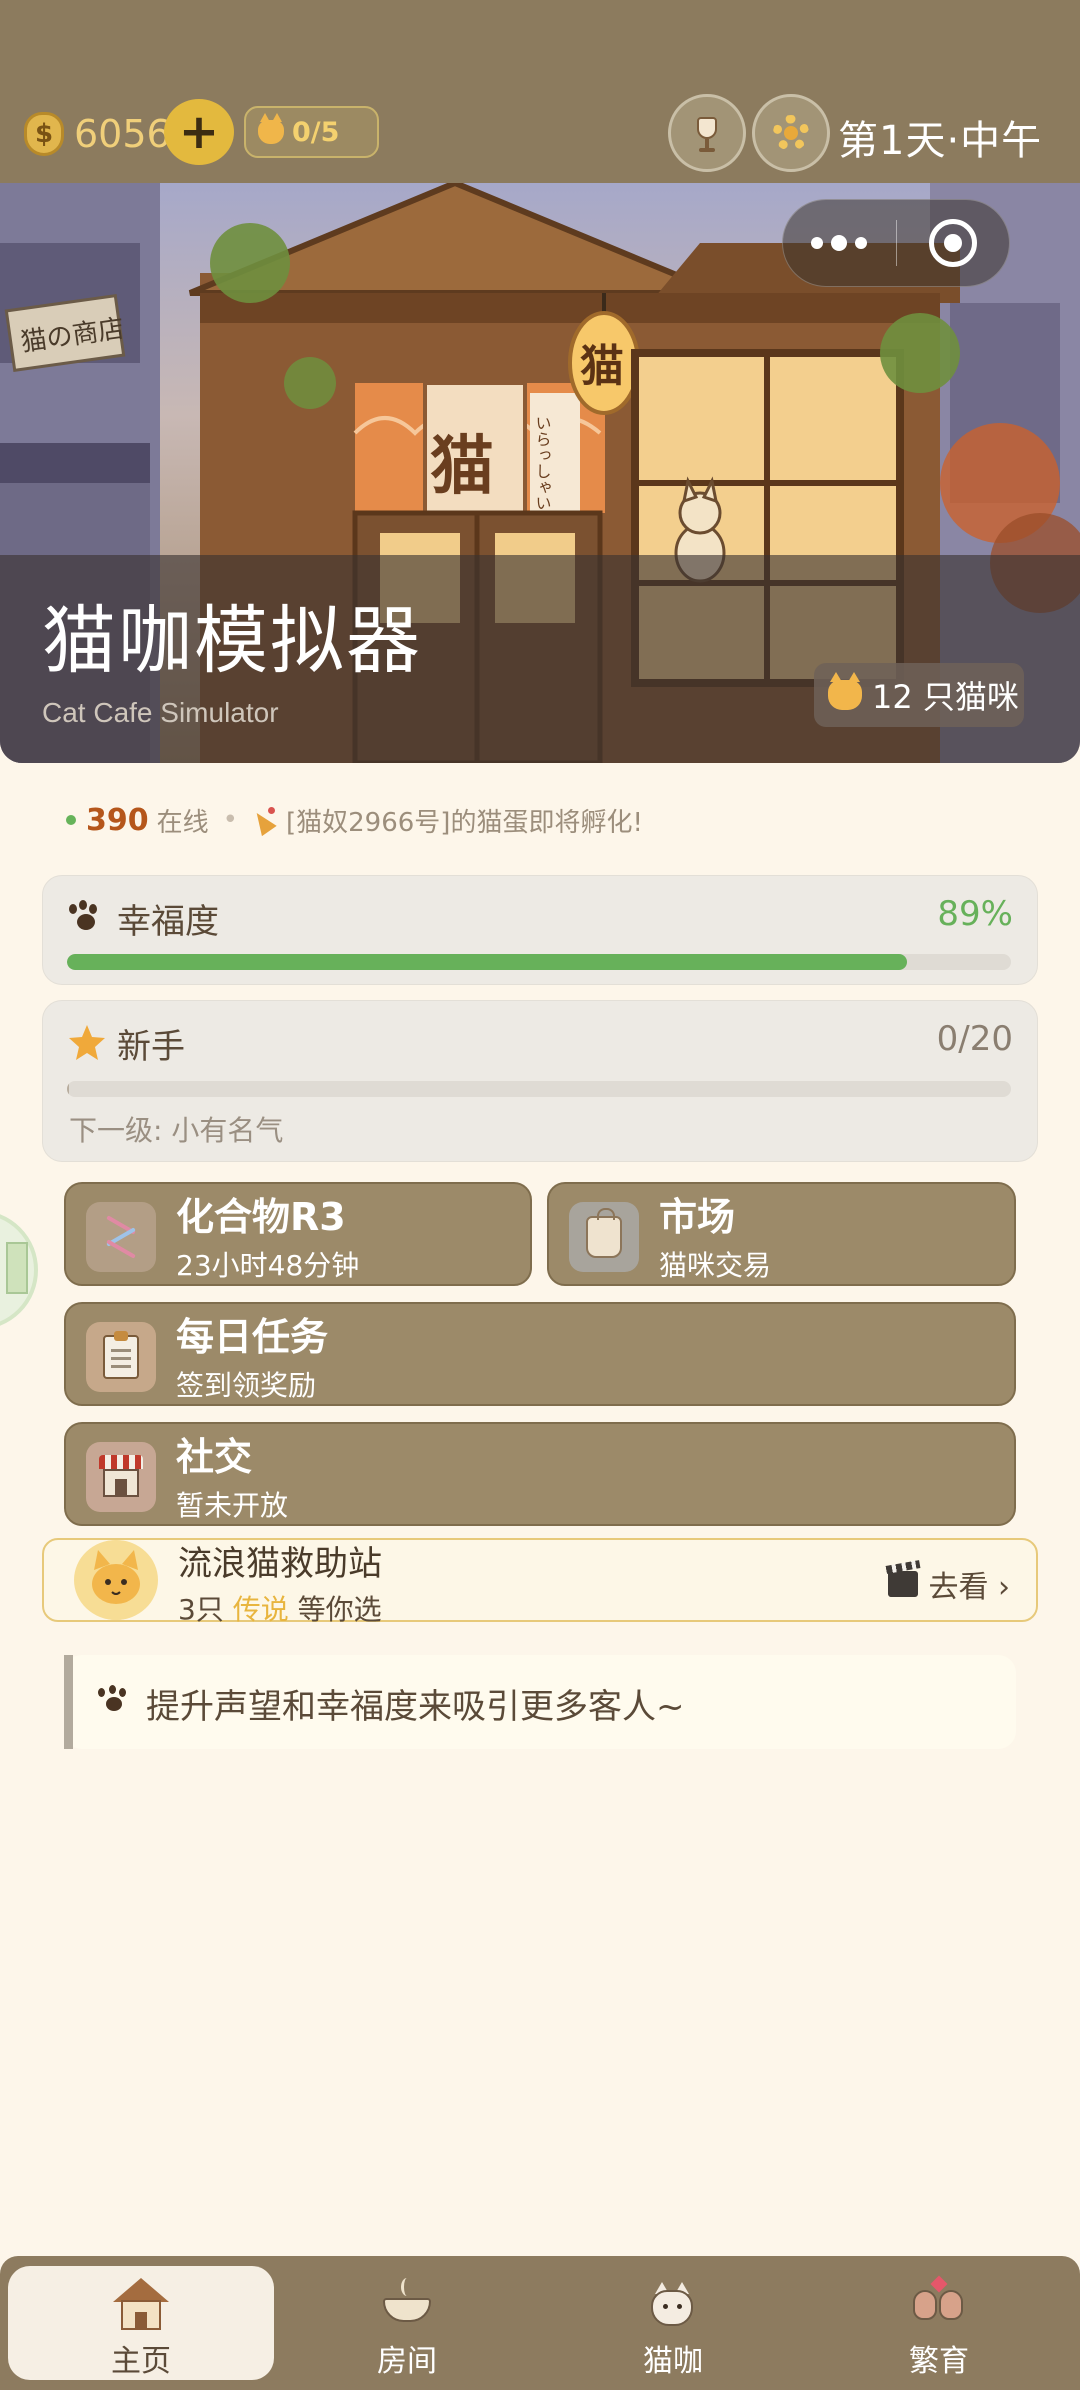  What do you see at coordinates (268, 1265) in the screenshot?
I see `compound-timer: 23小时48分钟` at bounding box center [268, 1265].